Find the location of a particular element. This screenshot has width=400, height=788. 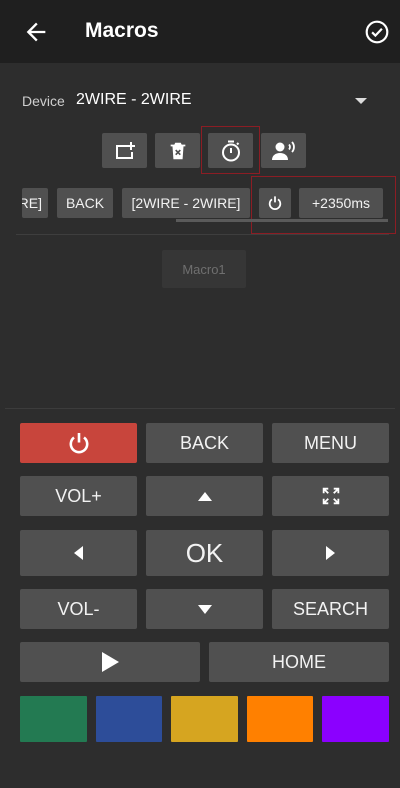

home-button-label: HOME is located at coordinates (299, 661).